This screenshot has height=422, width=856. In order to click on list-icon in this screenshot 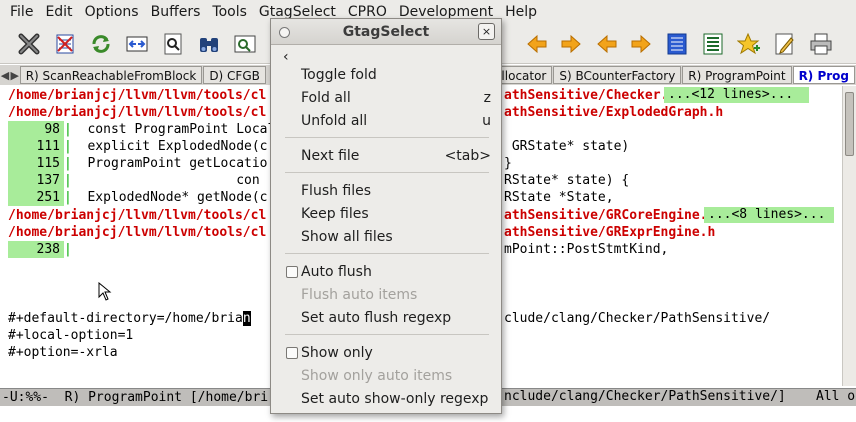, I will do `click(677, 44)`.